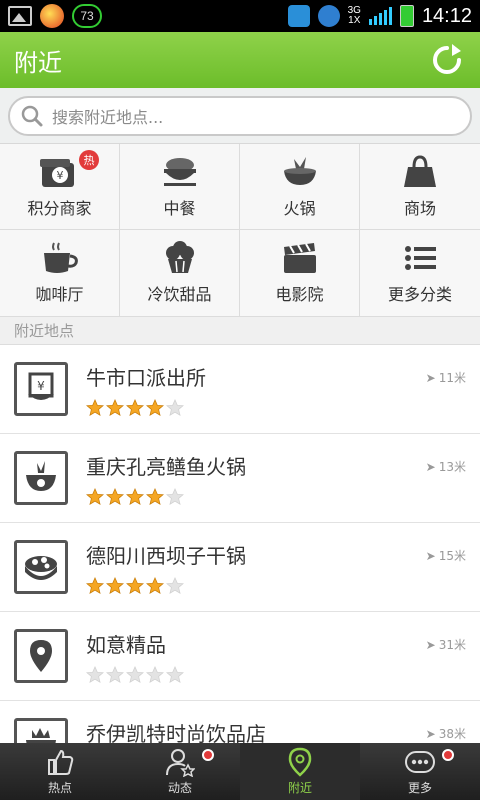  What do you see at coordinates (61, 762) in the screenshot?
I see `thumbs-up-icon` at bounding box center [61, 762].